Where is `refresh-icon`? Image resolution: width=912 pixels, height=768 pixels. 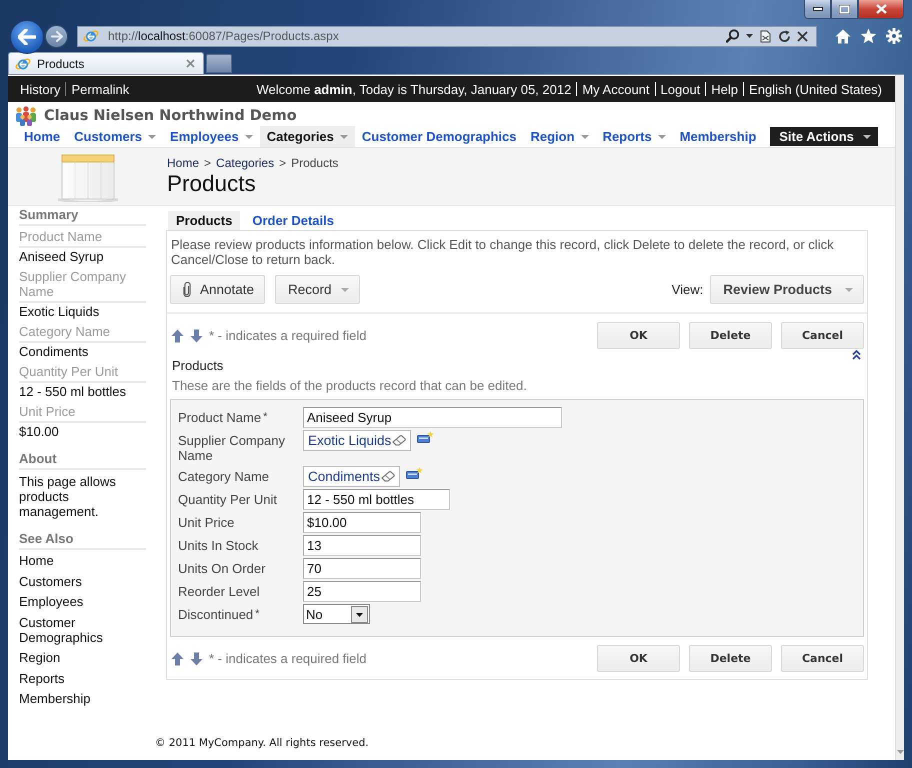 refresh-icon is located at coordinates (784, 36).